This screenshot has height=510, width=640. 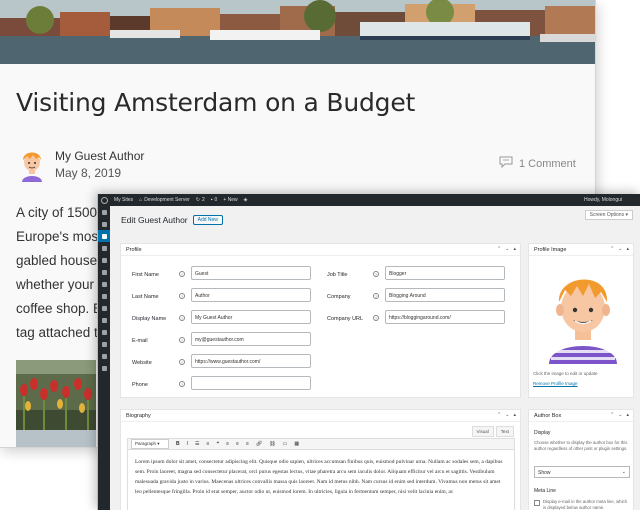 What do you see at coordinates (251, 273) in the screenshot?
I see `first-name-input: Guest` at bounding box center [251, 273].